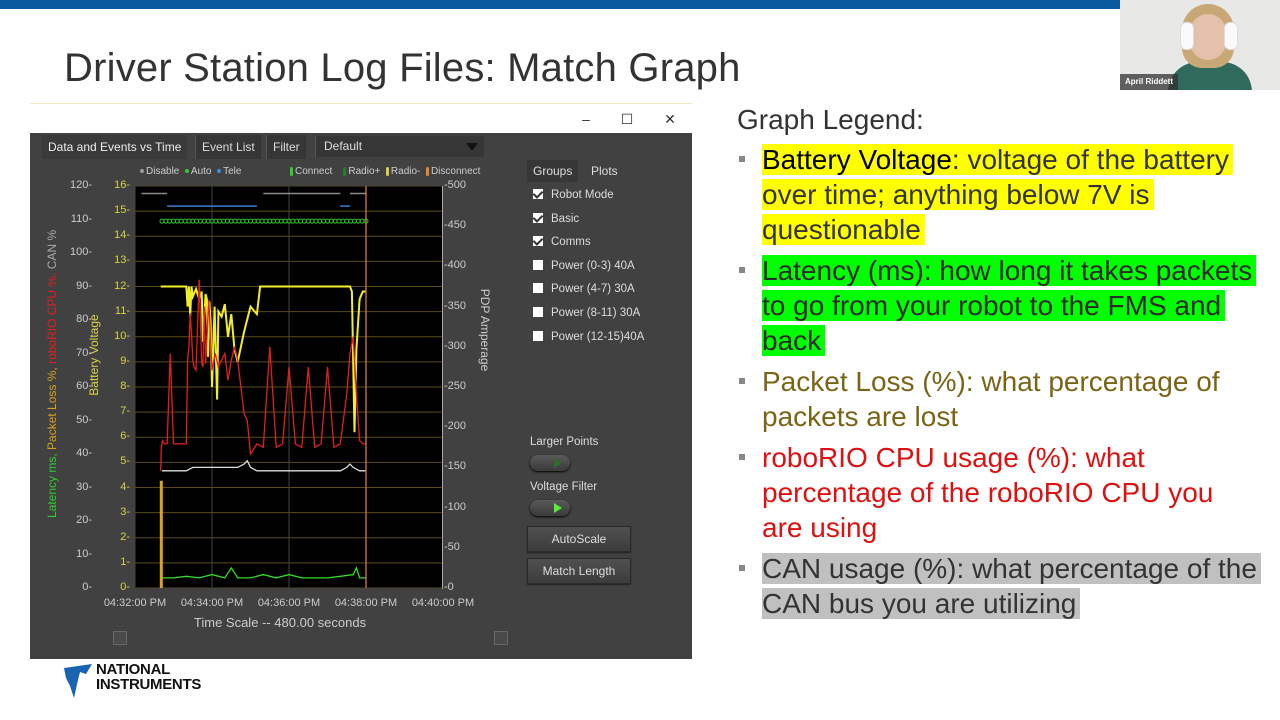 This screenshot has width=1280, height=720. Describe the element at coordinates (149, 684) in the screenshot. I see `ni-logo-line2: INSTRUMENTS` at that location.